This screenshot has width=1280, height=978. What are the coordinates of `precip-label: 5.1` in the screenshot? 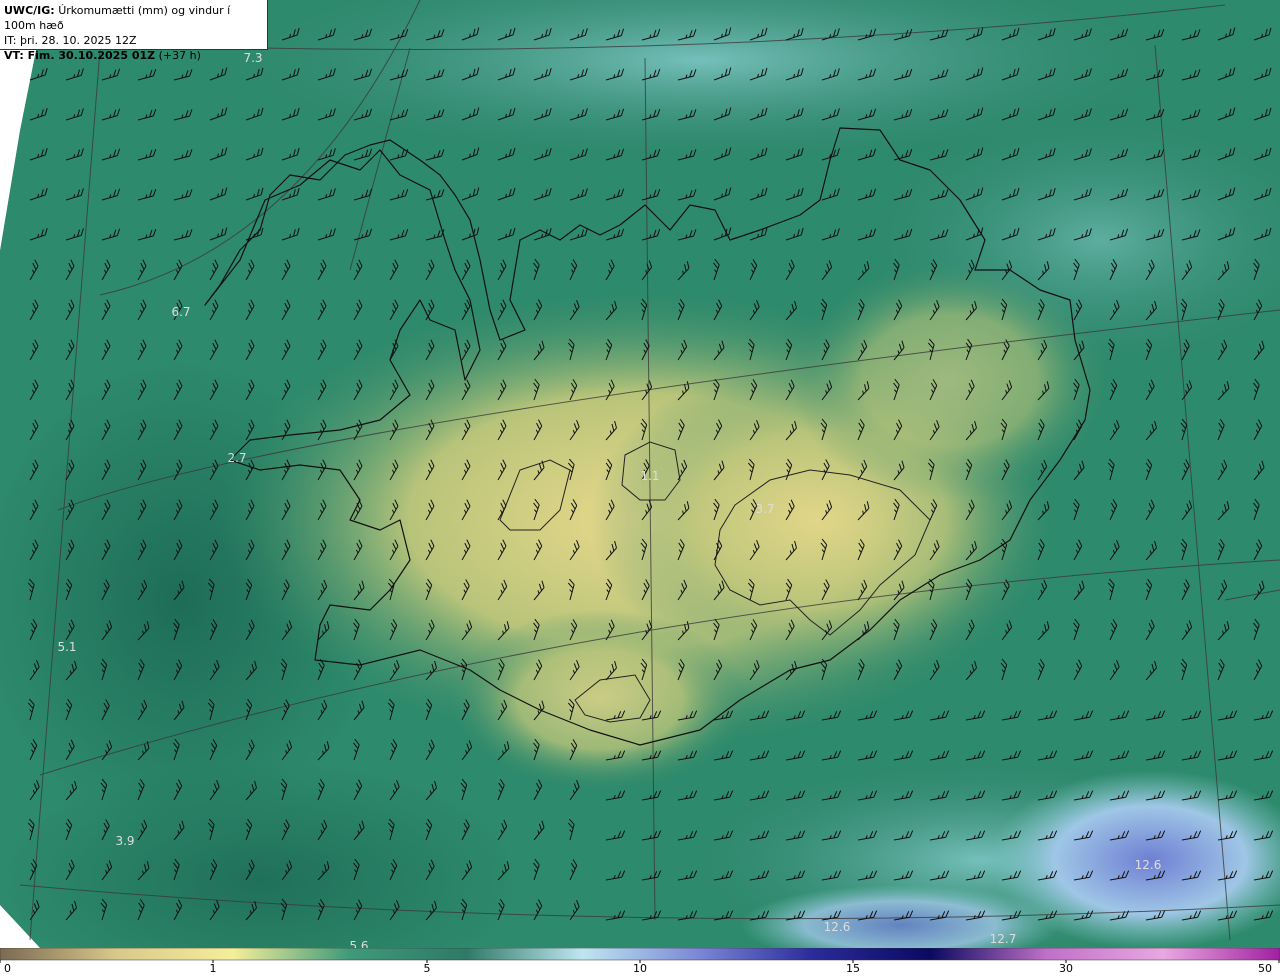 It's located at (66, 647).